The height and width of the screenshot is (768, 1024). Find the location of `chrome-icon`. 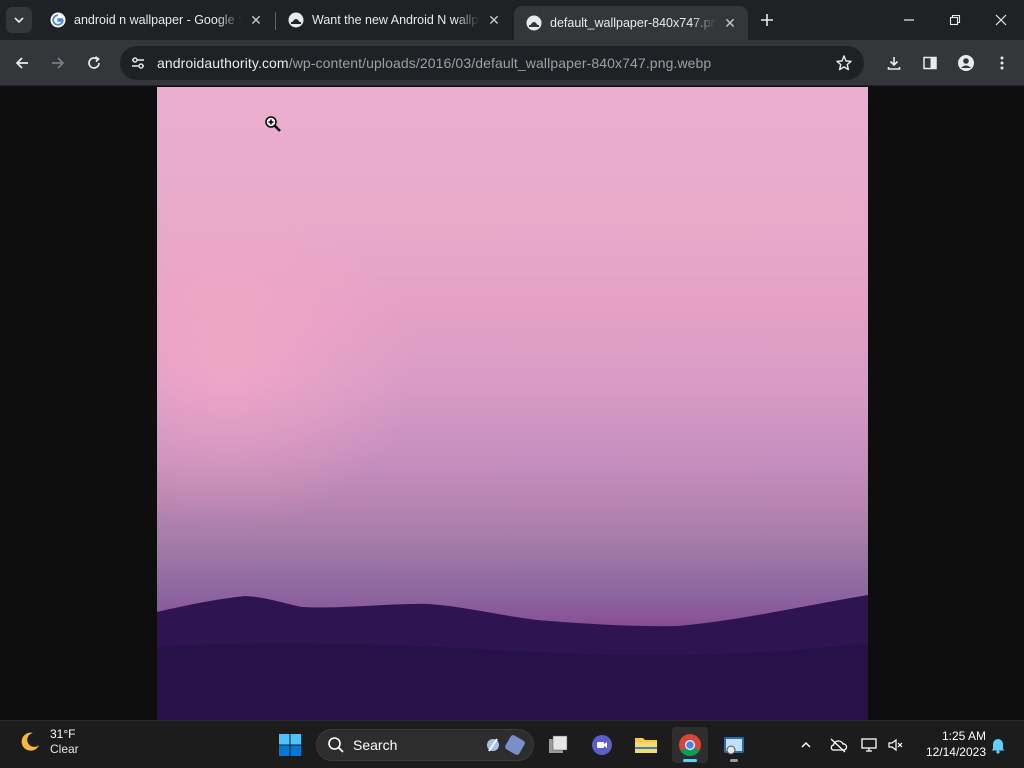

chrome-icon is located at coordinates (690, 745).